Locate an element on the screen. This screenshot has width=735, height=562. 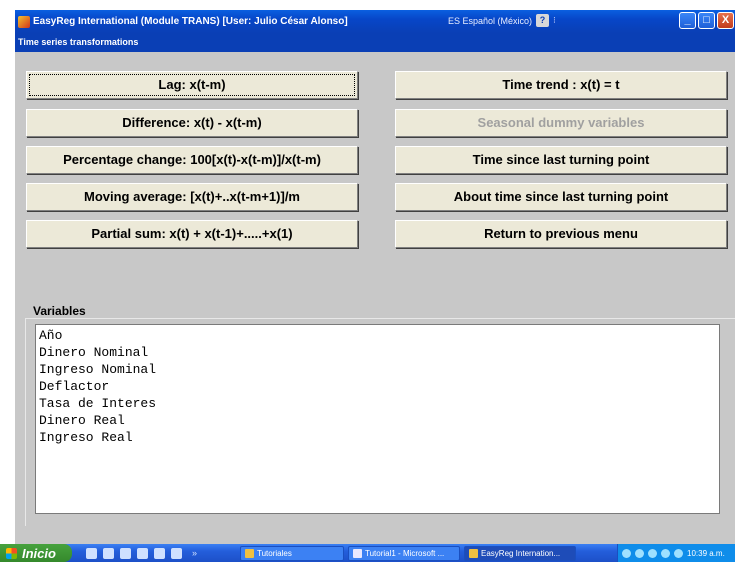
windows-logo-icon is located at coordinates (11, 553).